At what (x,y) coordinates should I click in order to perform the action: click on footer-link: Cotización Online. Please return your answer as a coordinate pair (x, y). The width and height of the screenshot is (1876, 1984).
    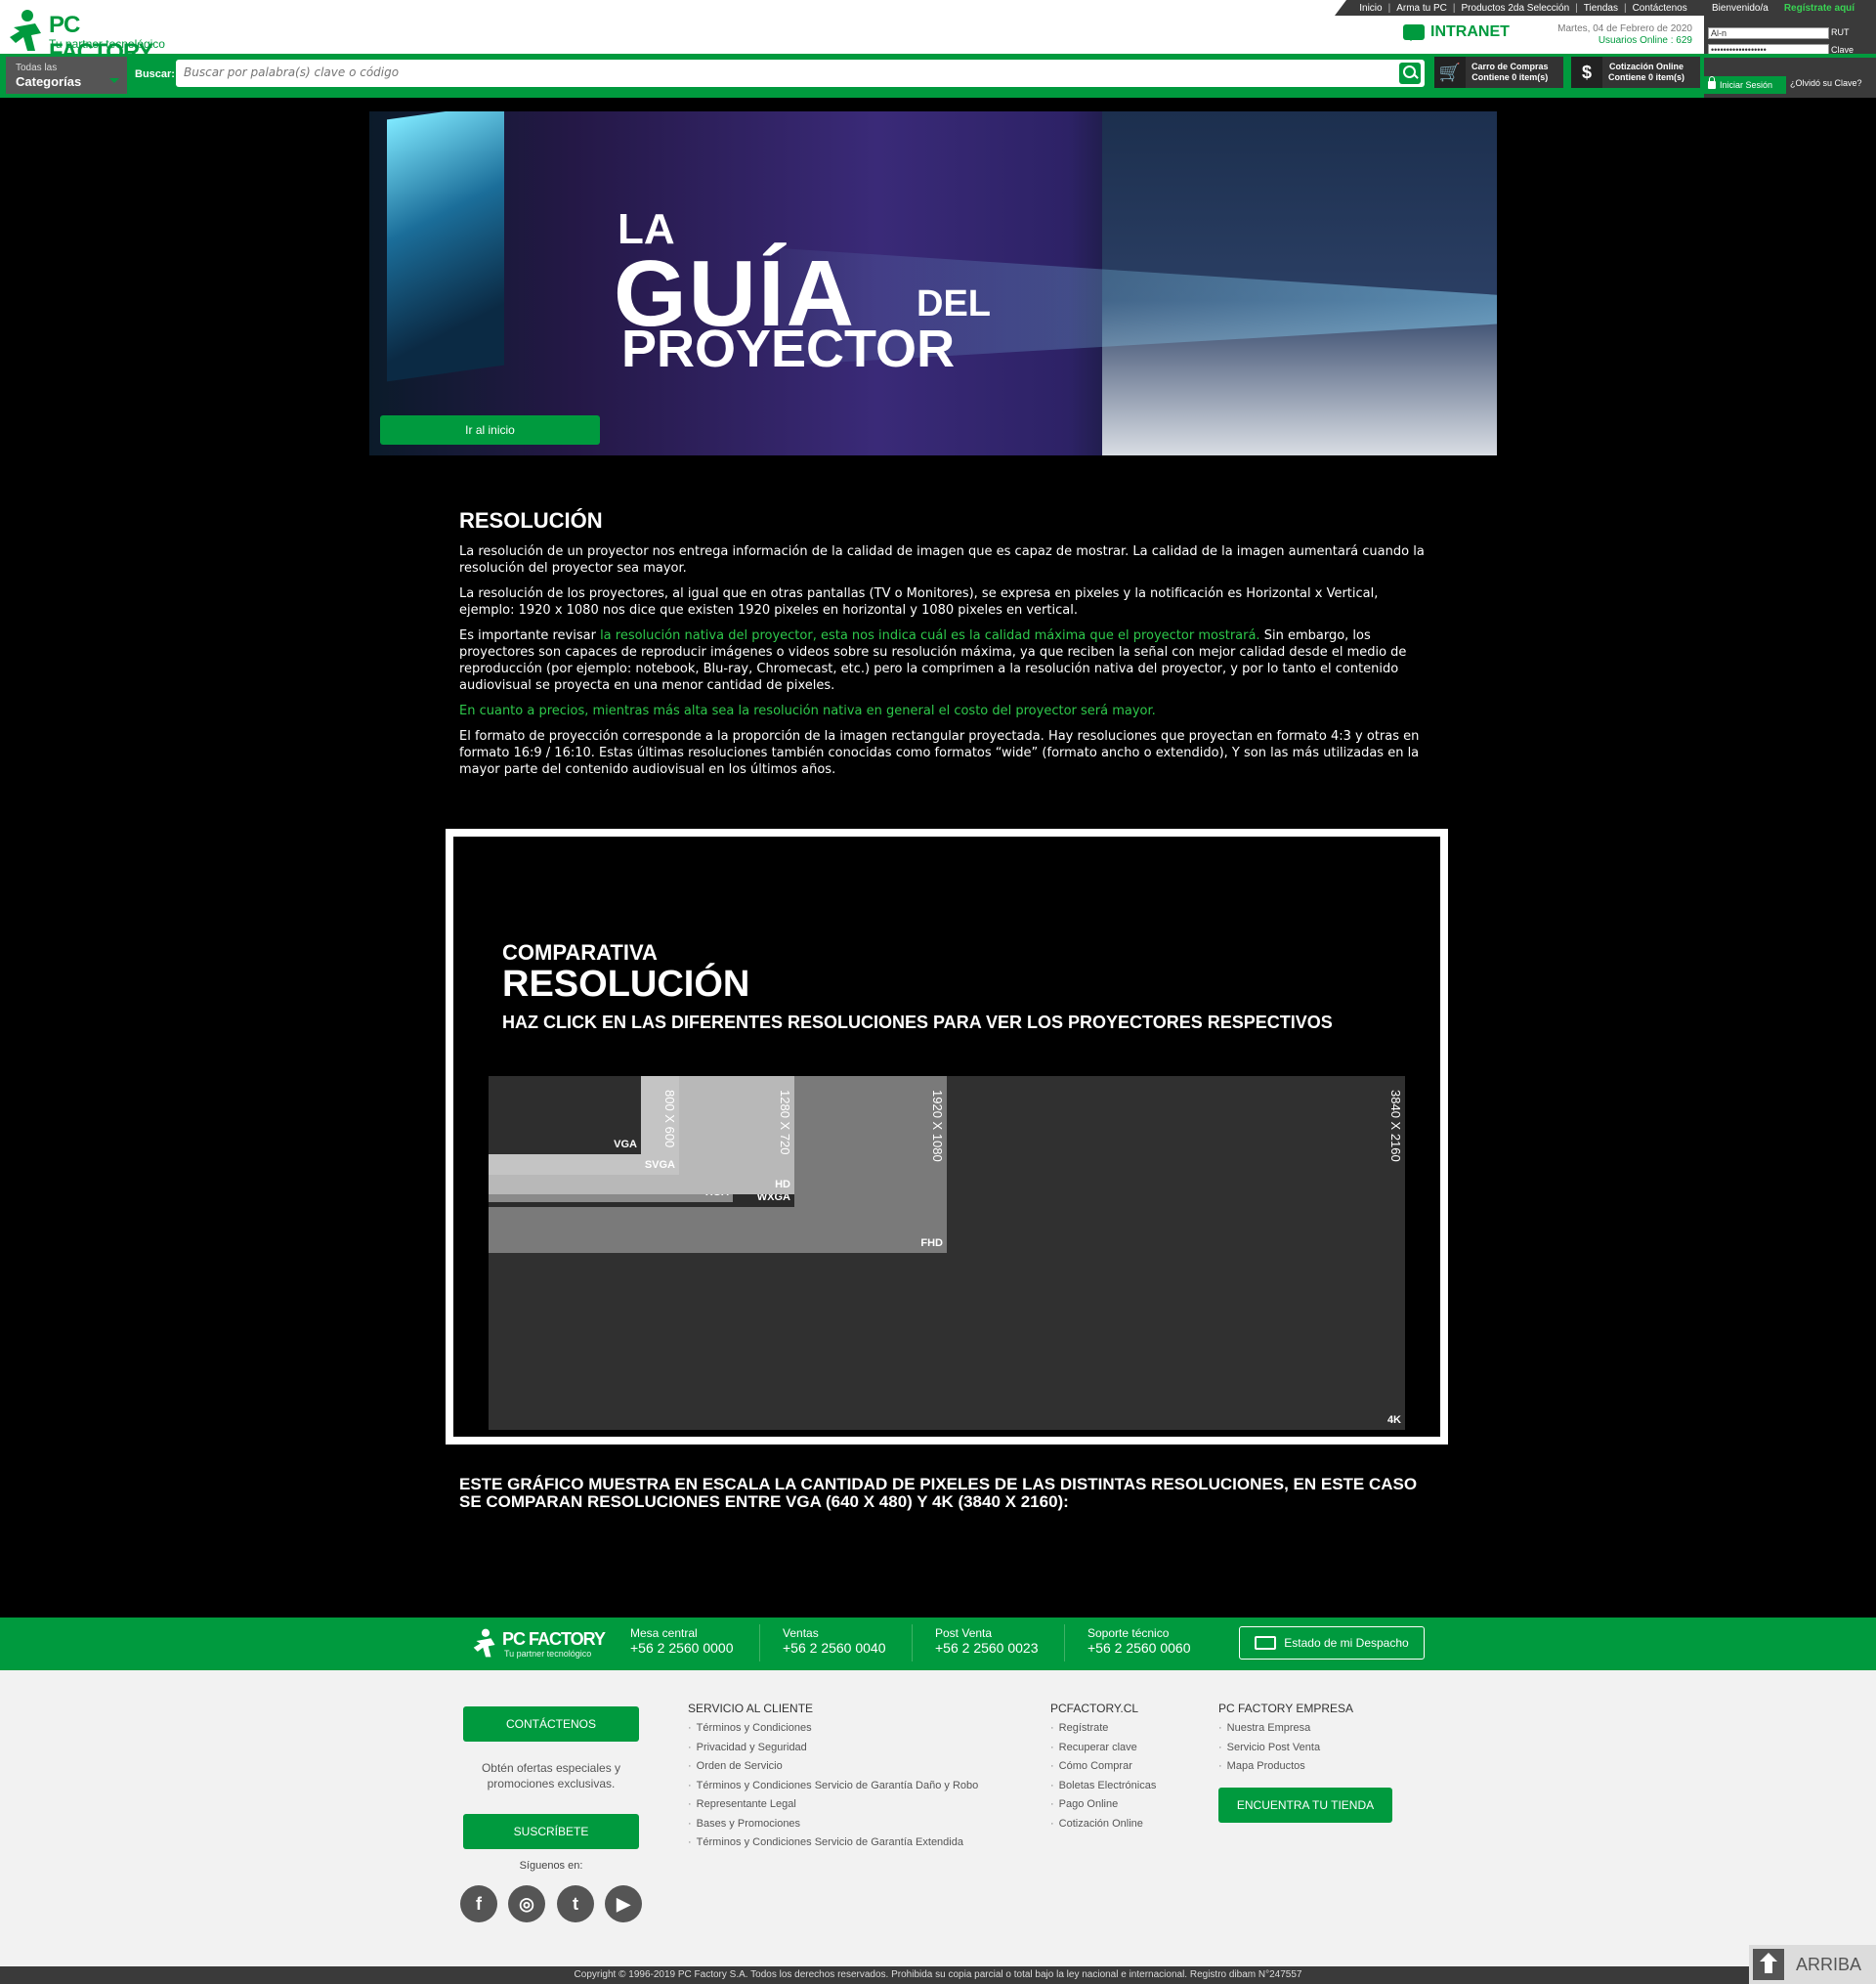
    Looking at the image, I should click on (1103, 1825).